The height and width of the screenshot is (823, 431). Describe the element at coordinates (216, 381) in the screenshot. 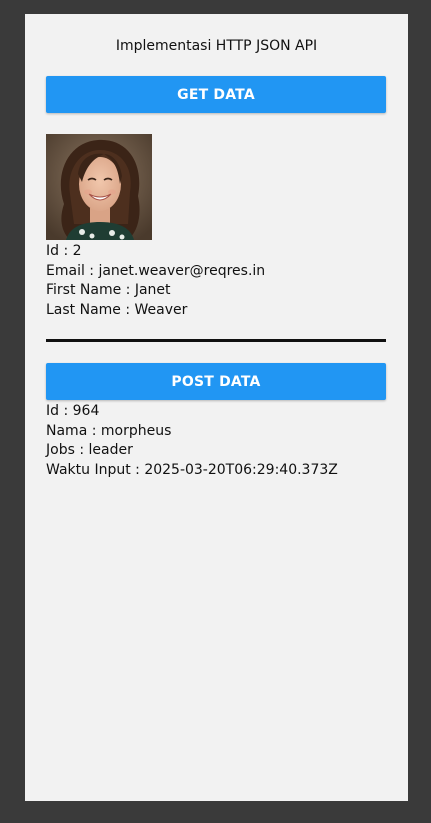

I see `post-data-button: POST DATA` at that location.